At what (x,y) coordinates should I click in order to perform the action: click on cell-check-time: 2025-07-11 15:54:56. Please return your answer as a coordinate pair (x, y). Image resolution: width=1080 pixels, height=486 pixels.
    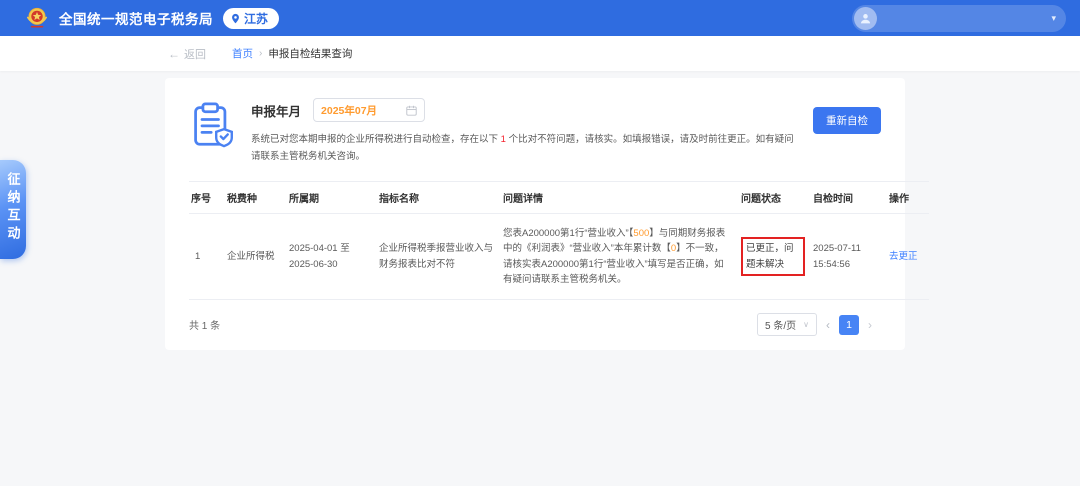
    Looking at the image, I should click on (849, 256).